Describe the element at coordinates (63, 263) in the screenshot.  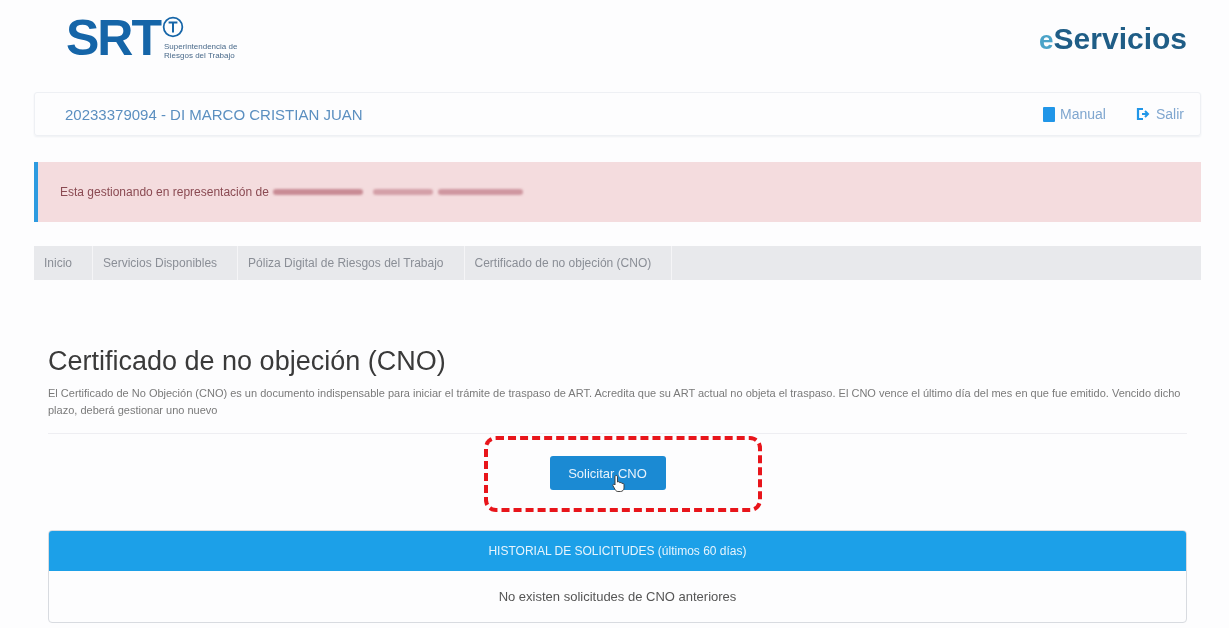
I see `breadcrumb-item: Inicio` at that location.